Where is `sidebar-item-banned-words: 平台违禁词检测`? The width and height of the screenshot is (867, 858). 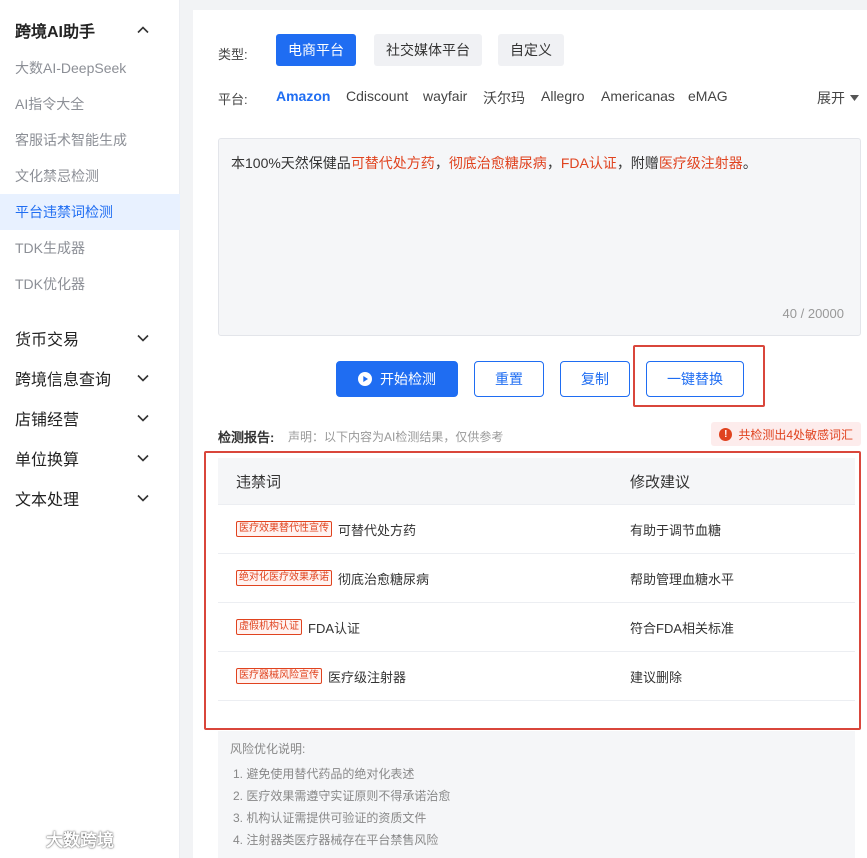 sidebar-item-banned-words: 平台违禁词检测 is located at coordinates (90, 212).